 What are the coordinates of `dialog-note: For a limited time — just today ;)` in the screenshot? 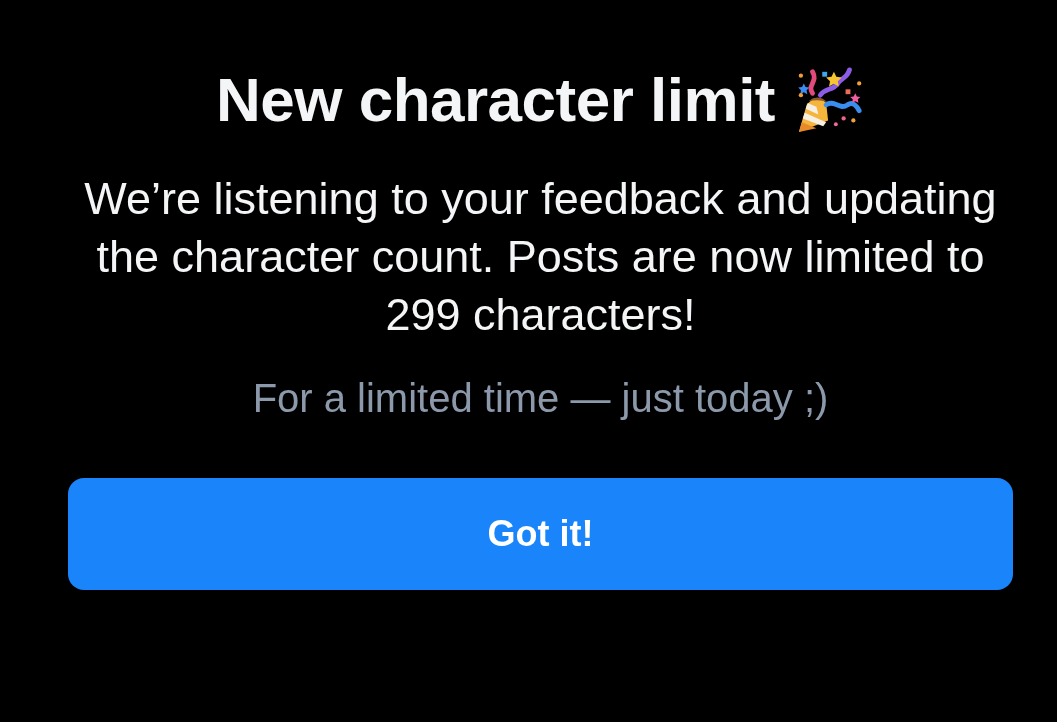 It's located at (540, 398).